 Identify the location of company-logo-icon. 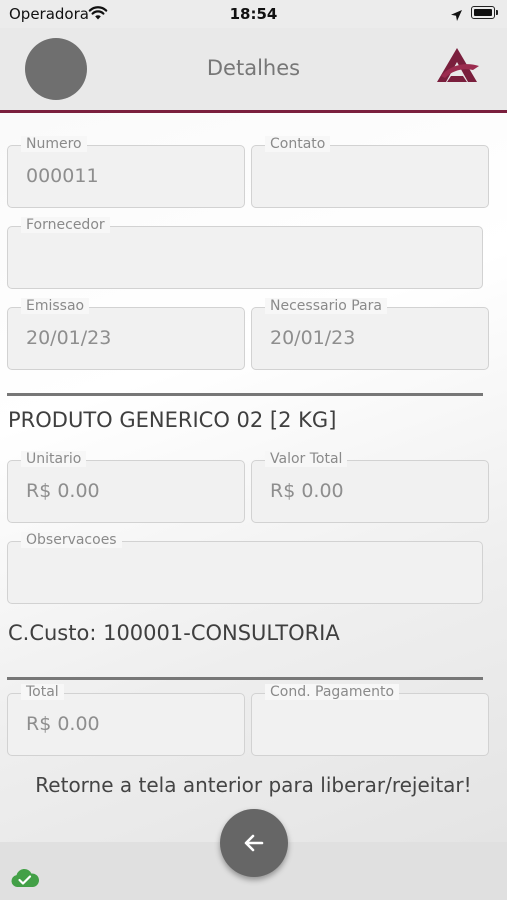
(457, 68).